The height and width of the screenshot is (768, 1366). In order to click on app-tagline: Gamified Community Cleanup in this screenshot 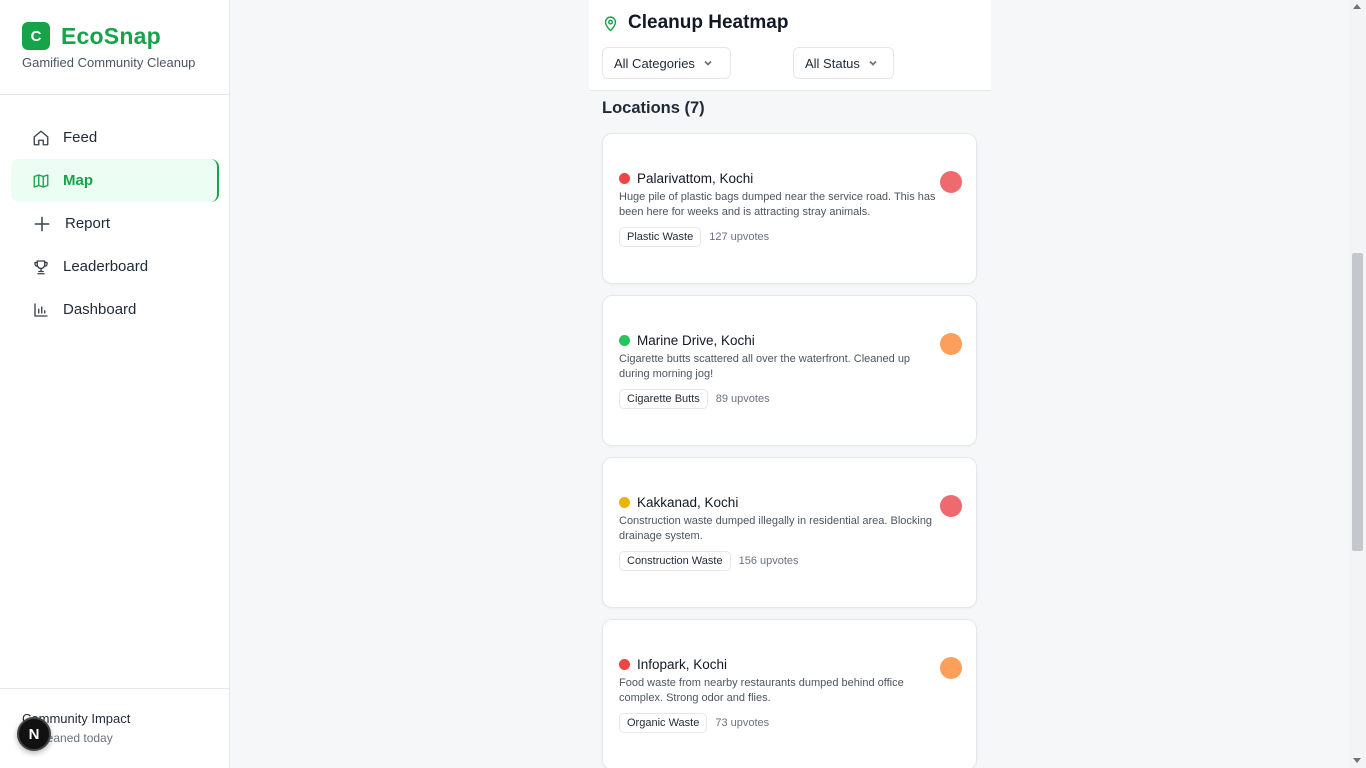, I will do `click(109, 62)`.